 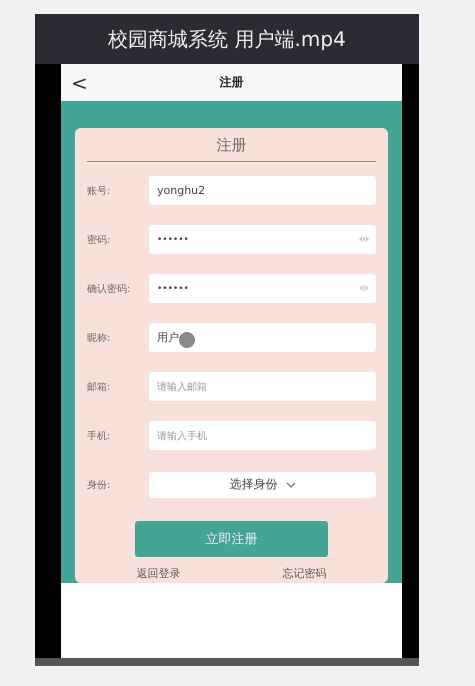 What do you see at coordinates (99, 436) in the screenshot?
I see `field-label: 手机:` at bounding box center [99, 436].